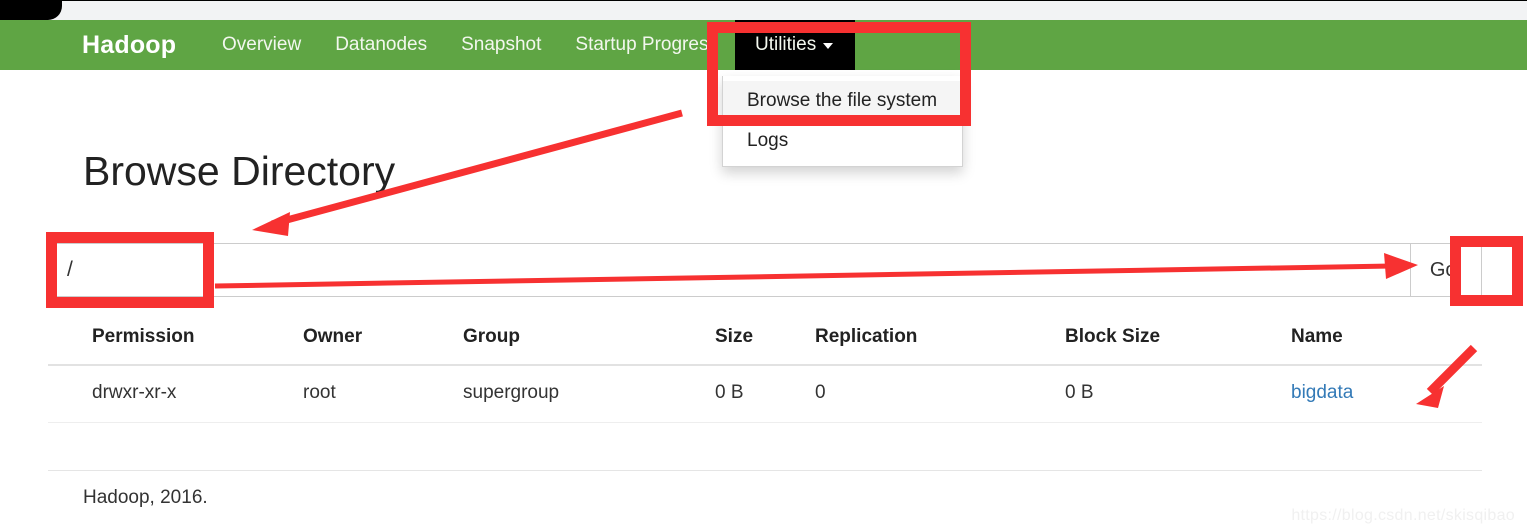 Image resolution: width=1527 pixels, height=530 pixels. I want to click on cell-size: 0 B, so click(765, 394).